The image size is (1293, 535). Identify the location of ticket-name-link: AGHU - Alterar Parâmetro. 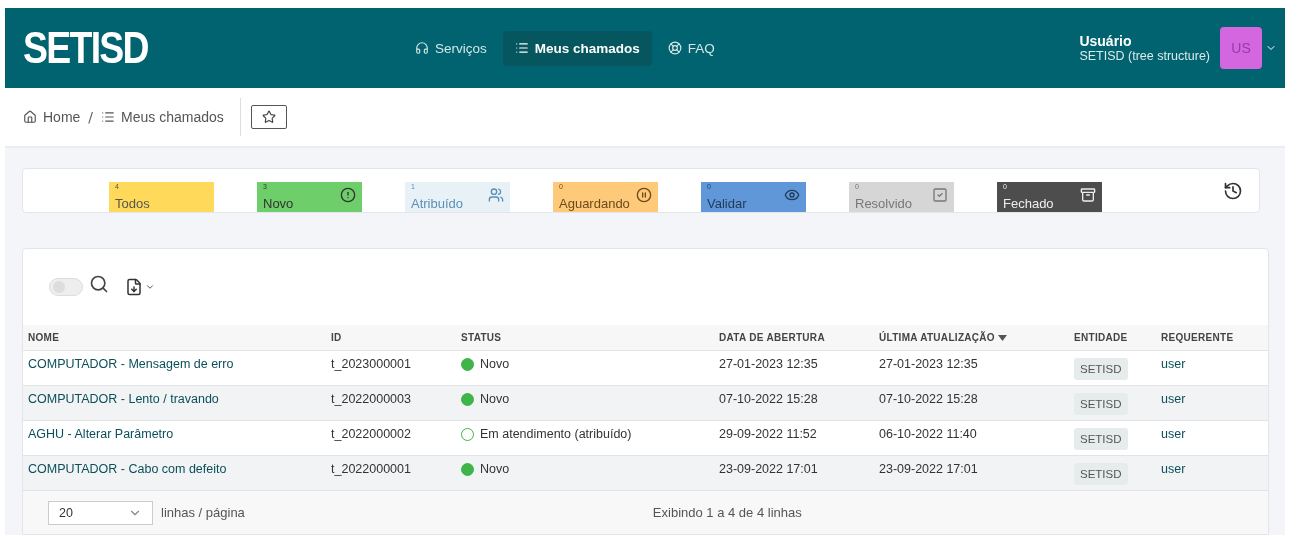
(101, 434).